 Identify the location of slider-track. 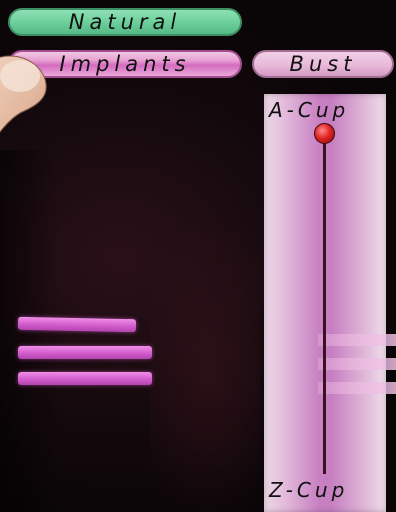
(324, 304).